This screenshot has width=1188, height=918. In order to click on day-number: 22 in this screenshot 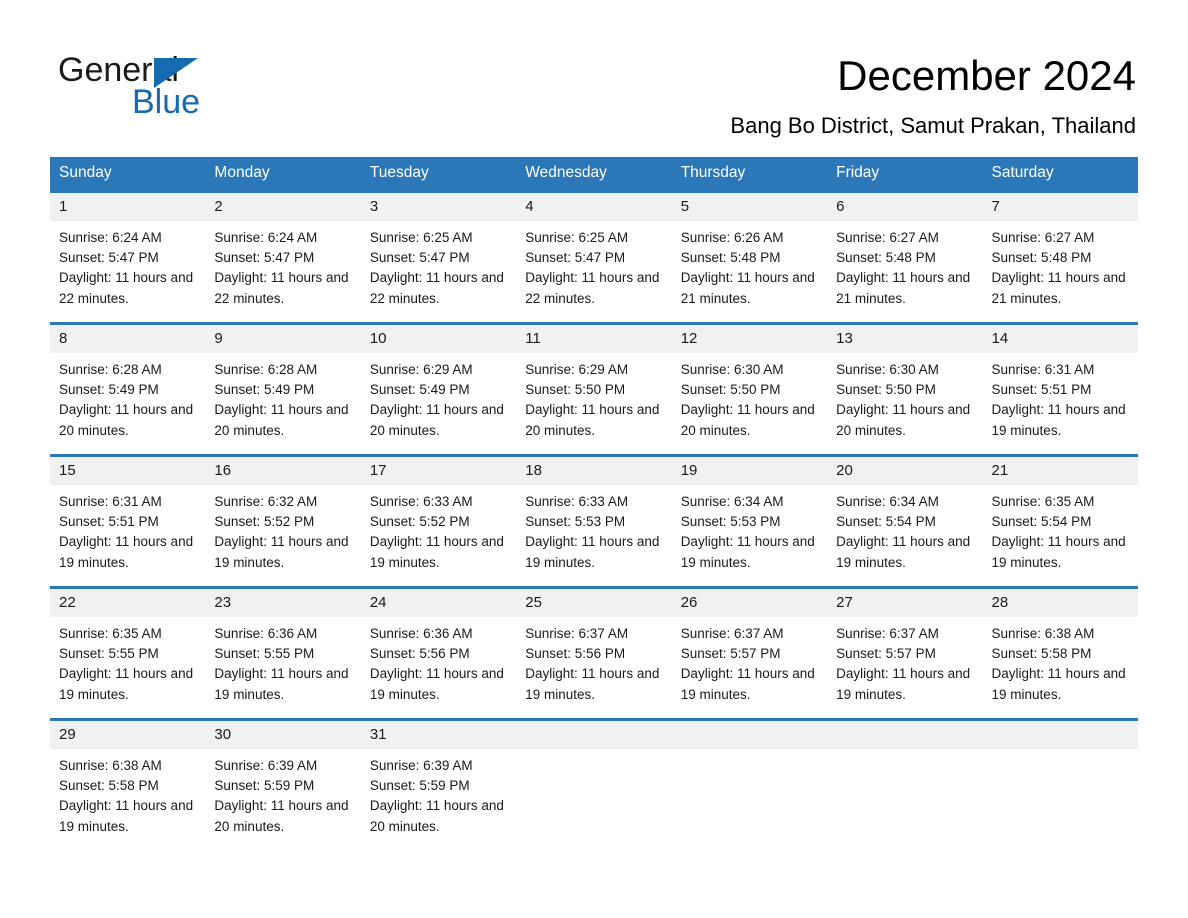, I will do `click(128, 603)`.